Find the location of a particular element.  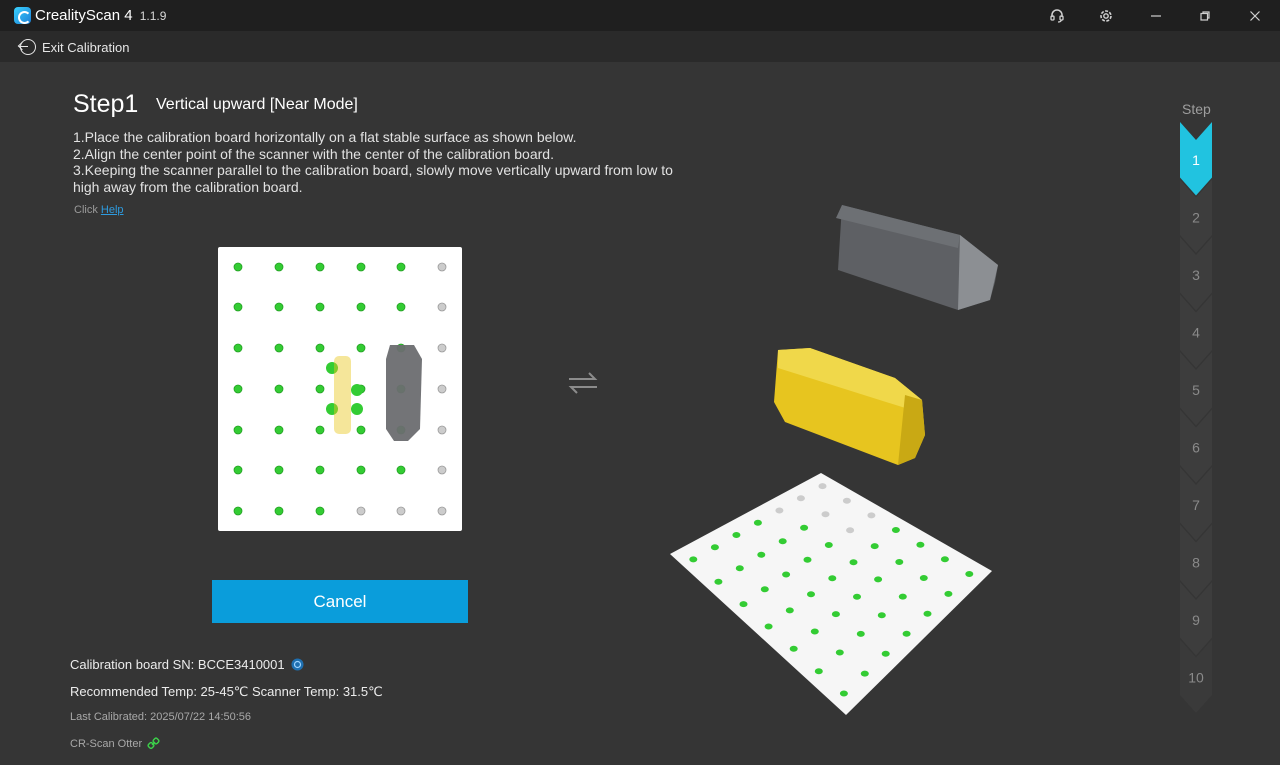

step-title: Step1 is located at coordinates (106, 104).